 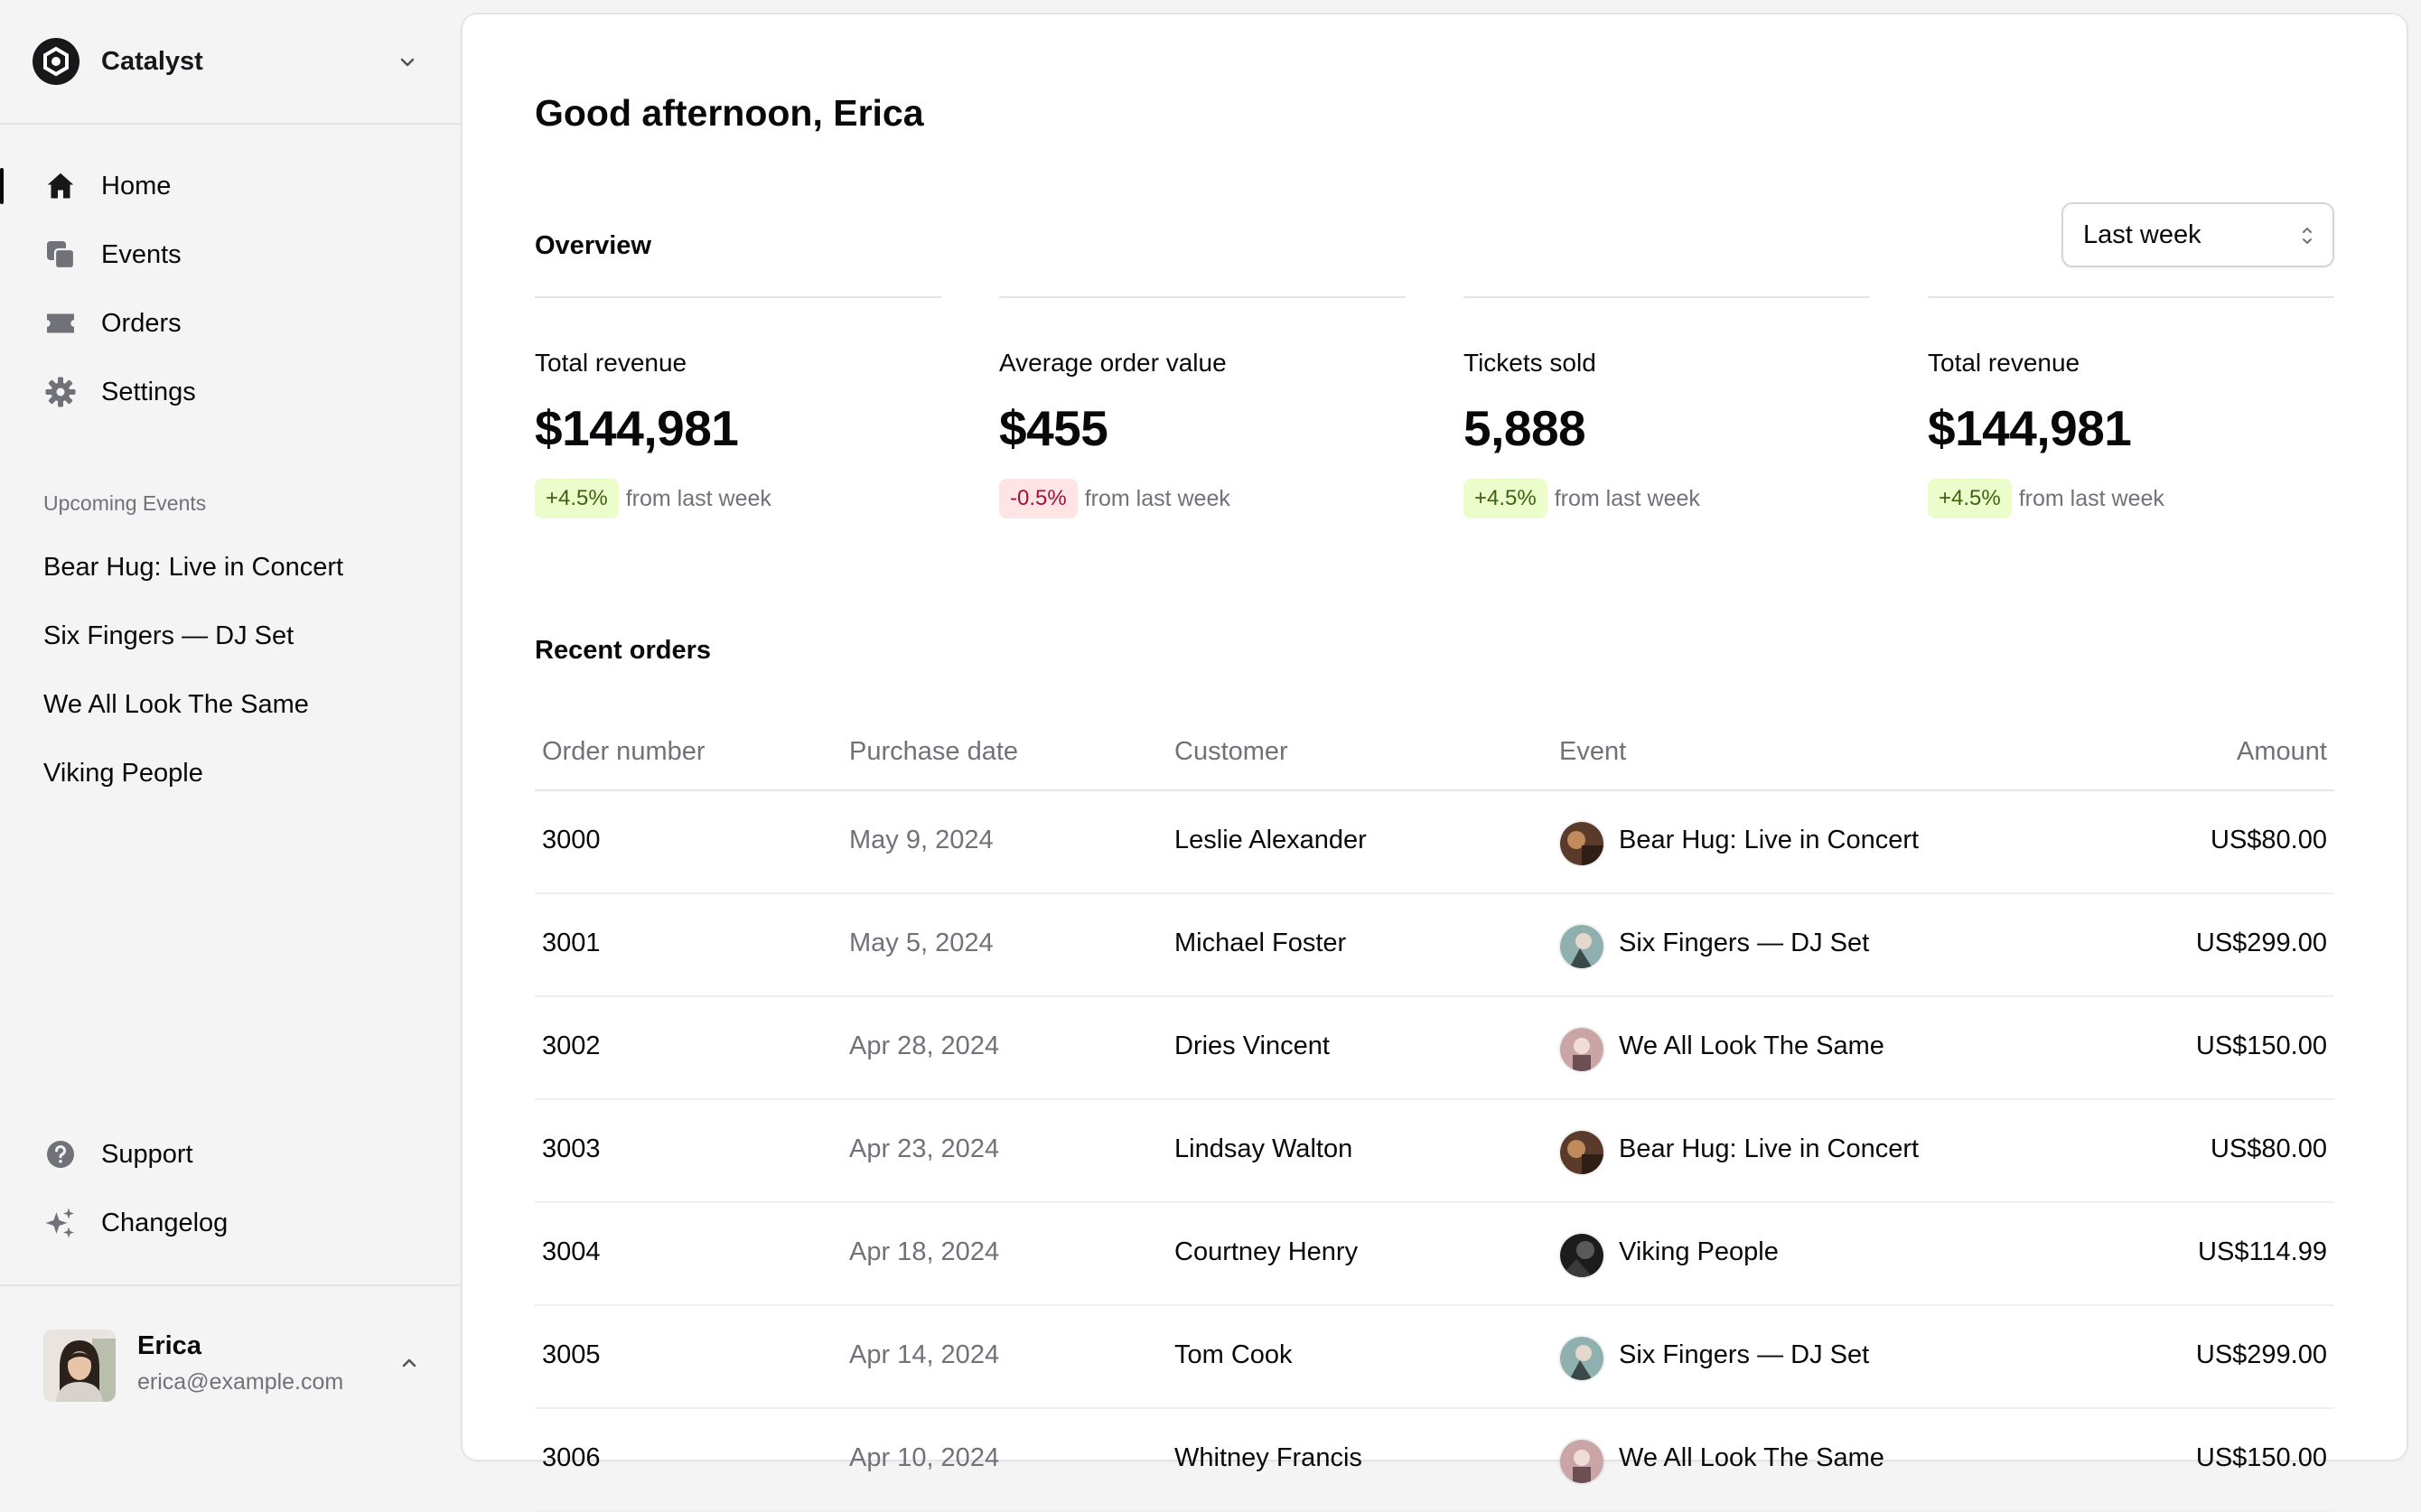 What do you see at coordinates (56, 62) in the screenshot?
I see `catalyst-logo-icon` at bounding box center [56, 62].